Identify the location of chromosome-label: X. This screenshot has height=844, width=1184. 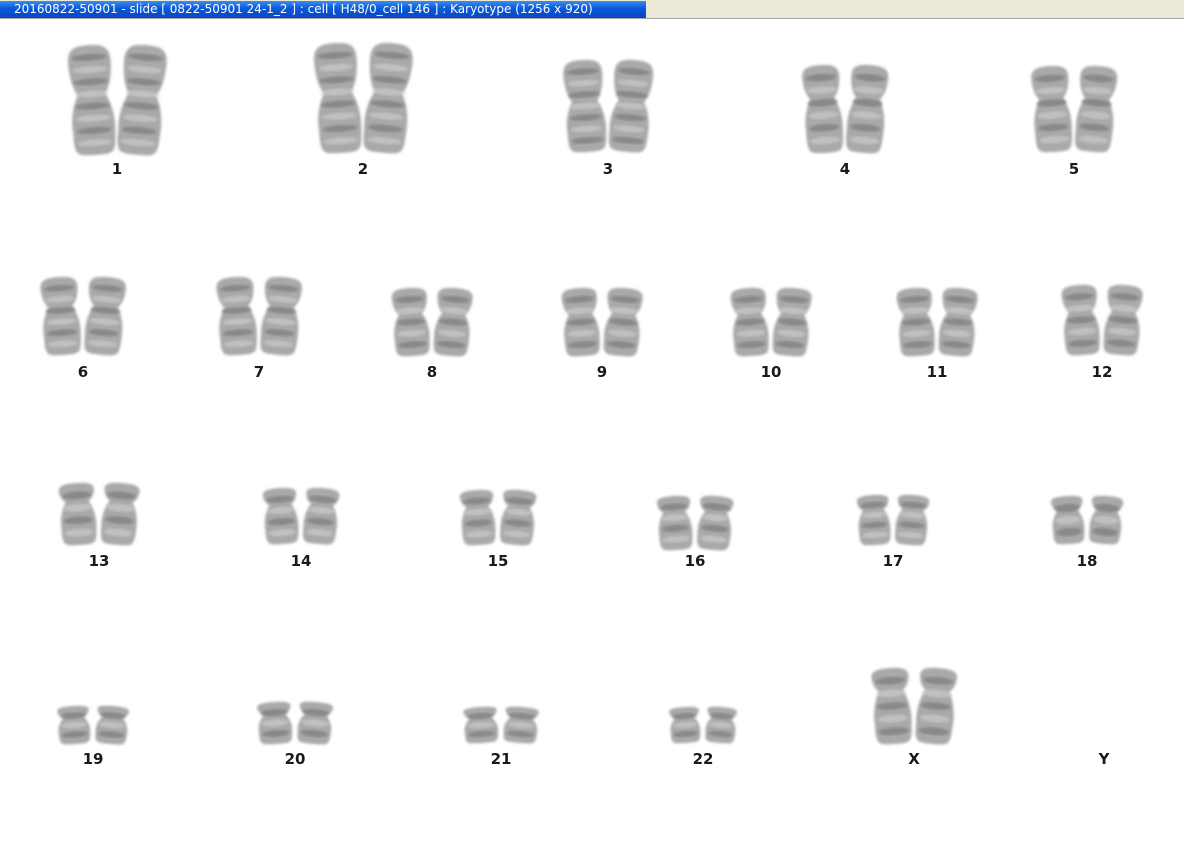
(914, 759).